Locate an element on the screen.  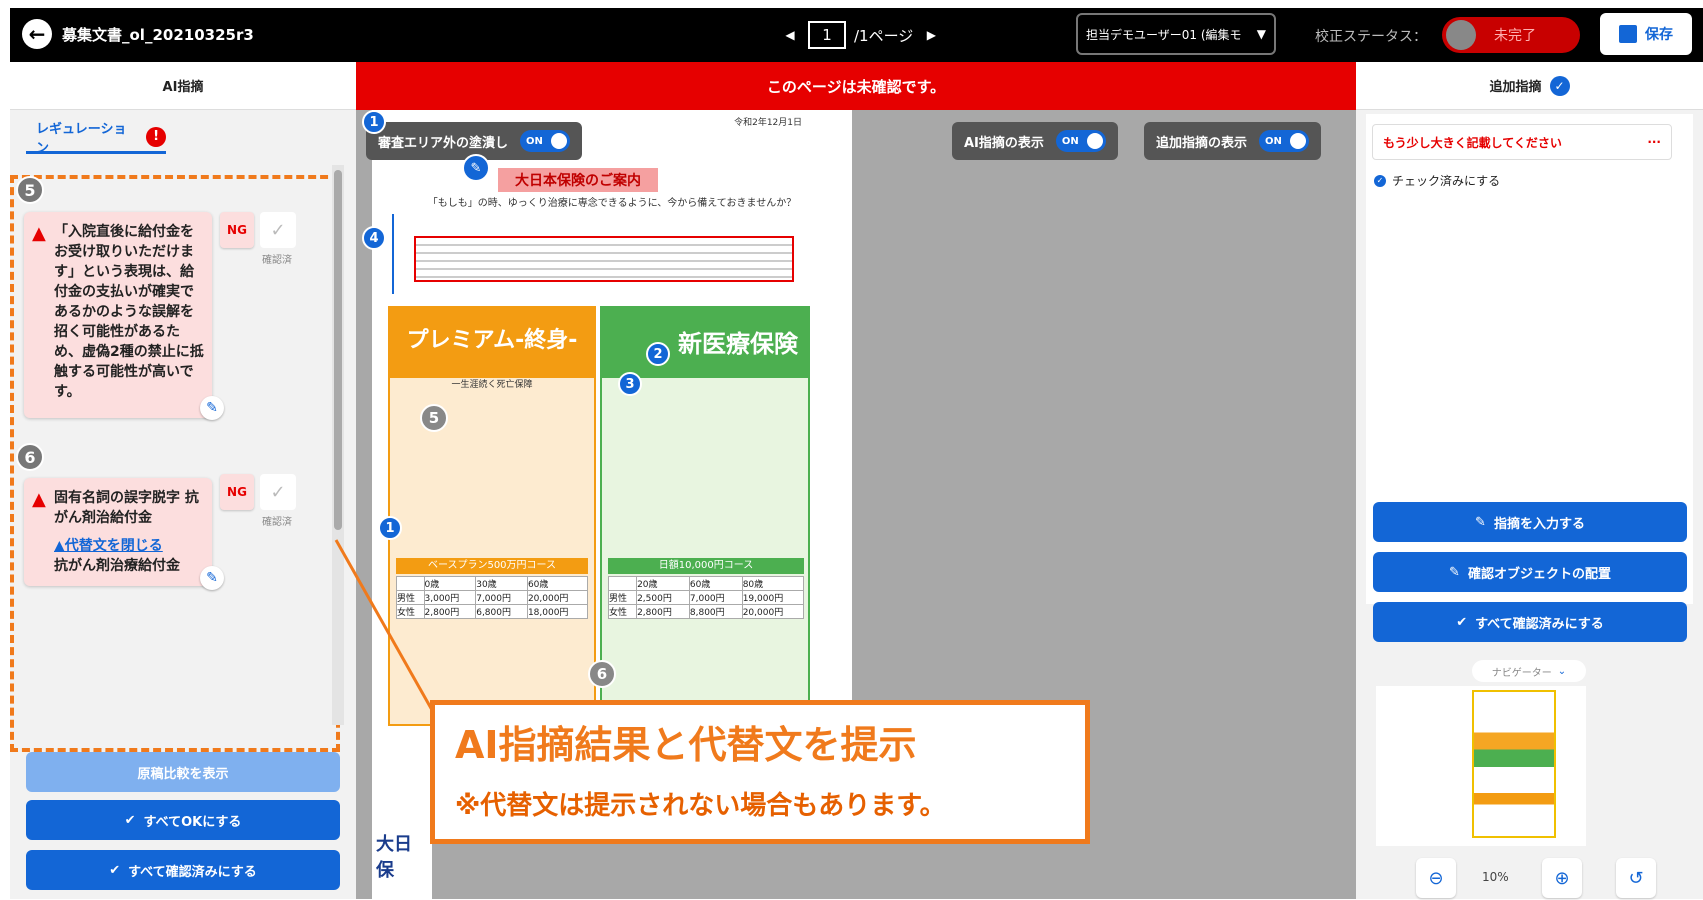
comment-field: もう少し大きく記載してください ··· is located at coordinates (1522, 142).